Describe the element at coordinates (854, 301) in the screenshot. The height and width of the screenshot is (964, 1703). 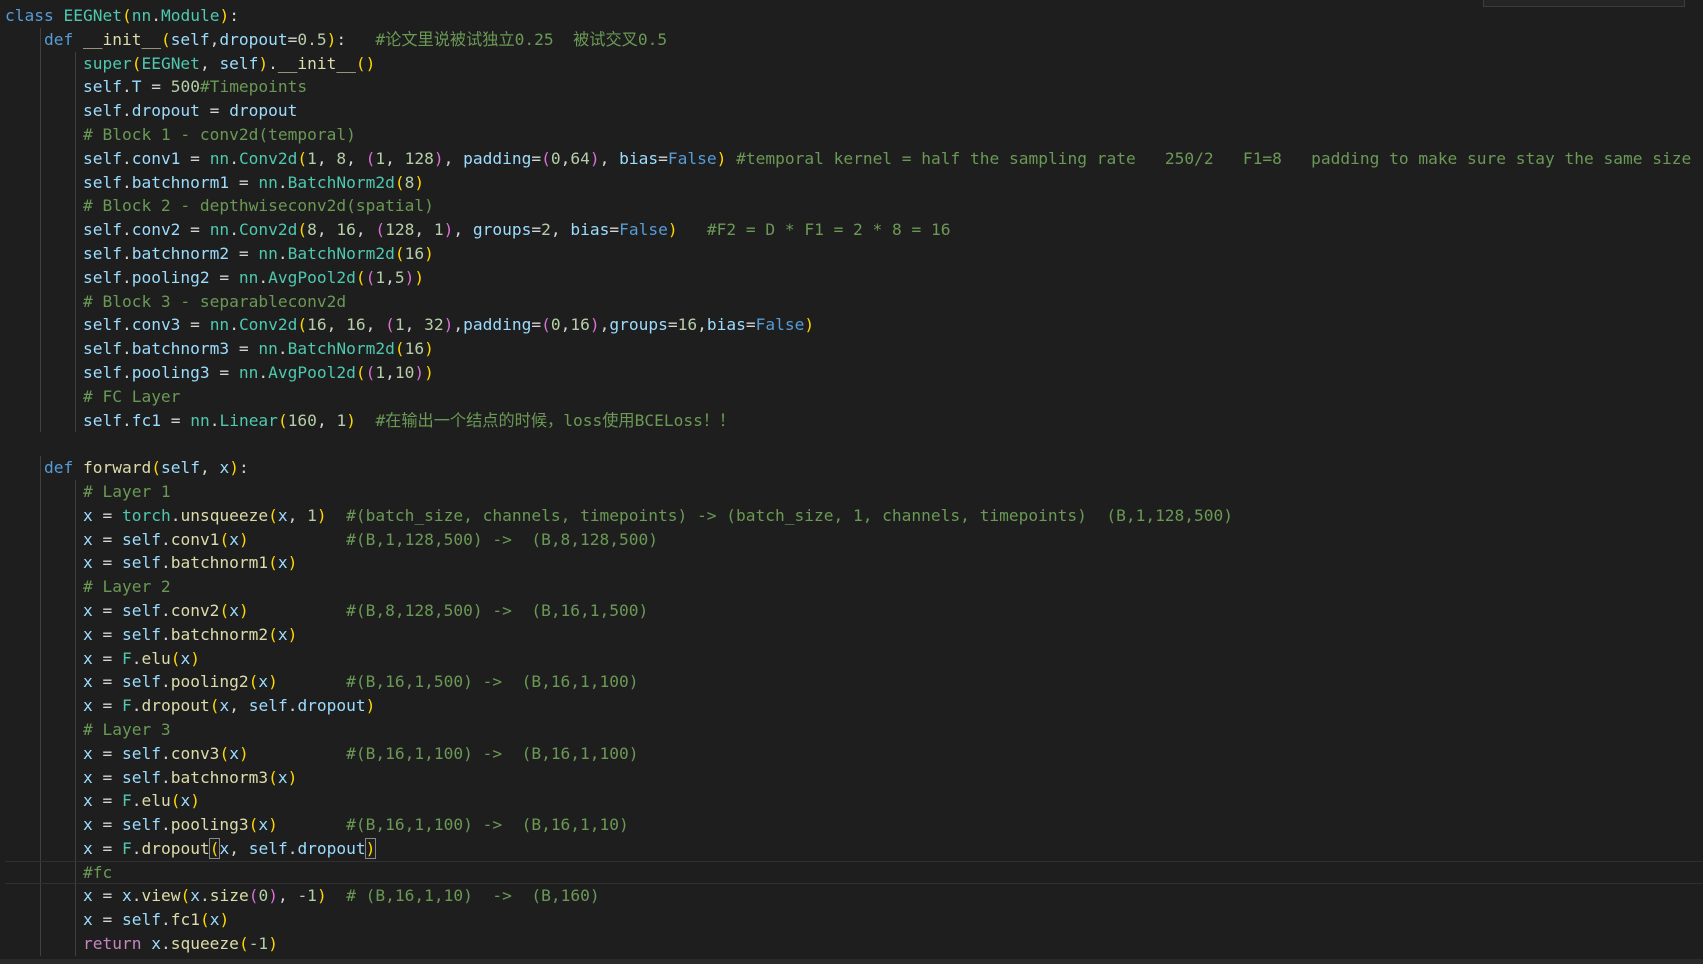
I see `code-line: # Block 3 - separableconv2d` at that location.